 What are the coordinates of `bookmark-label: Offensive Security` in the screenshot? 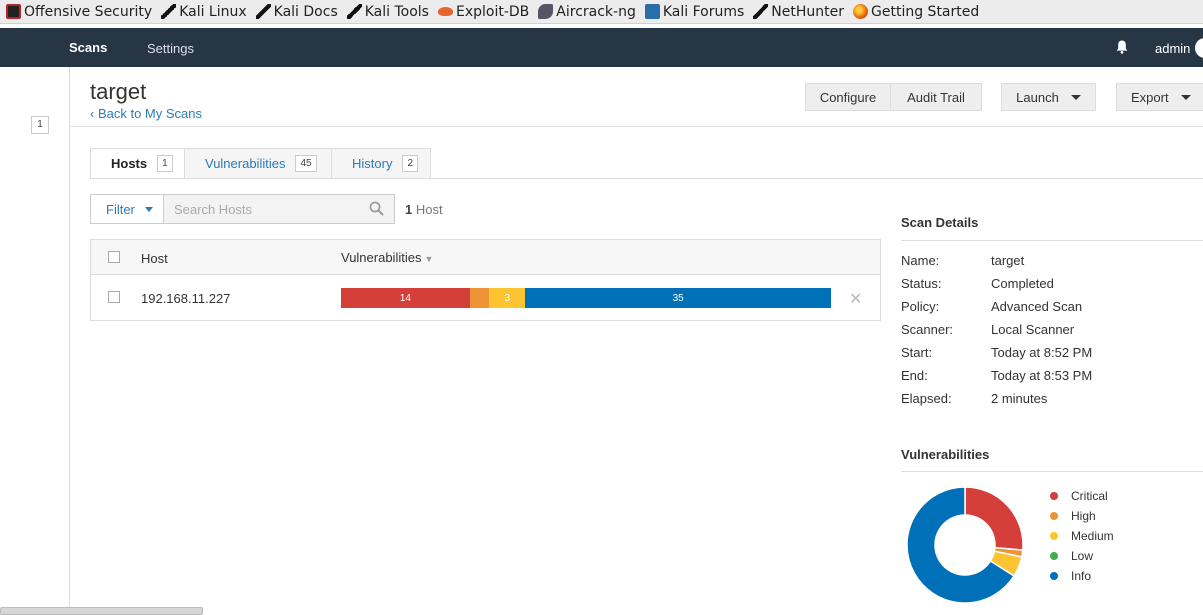 It's located at (88, 11).